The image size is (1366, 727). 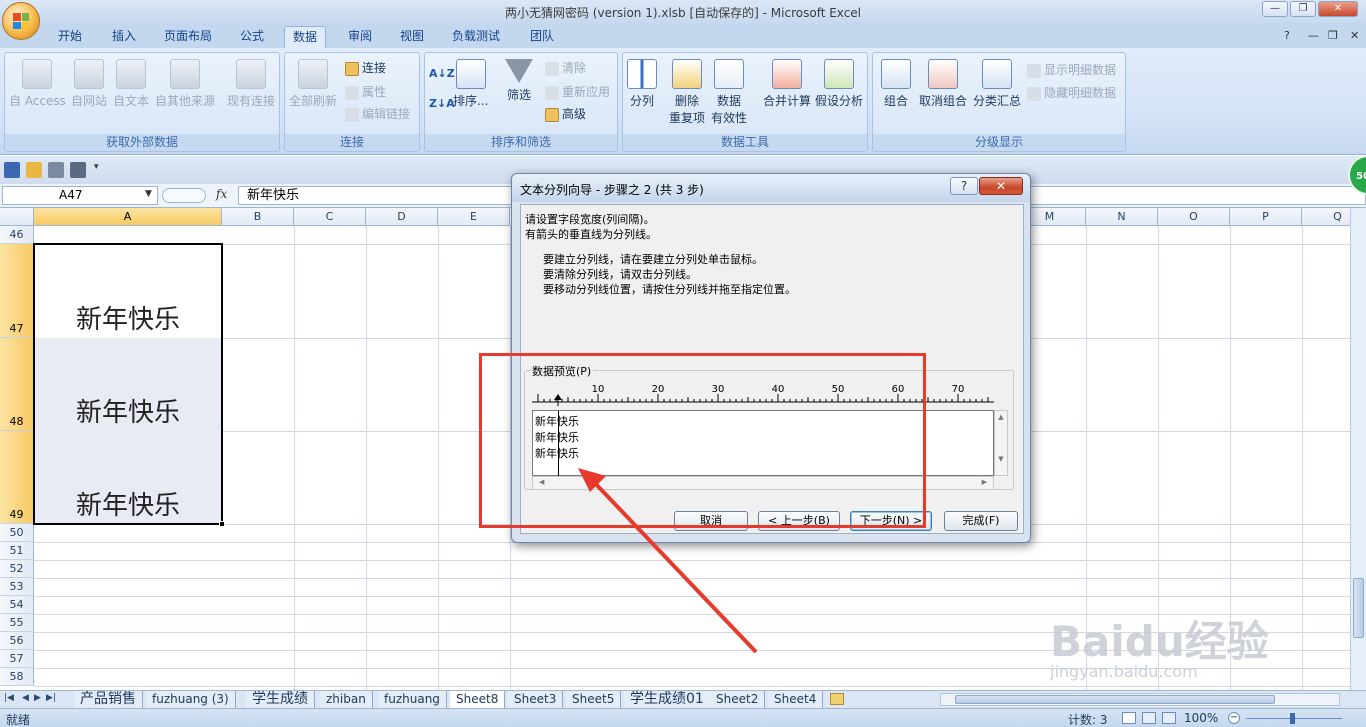 What do you see at coordinates (1338, 9) in the screenshot?
I see `close-window-button: ✕` at bounding box center [1338, 9].